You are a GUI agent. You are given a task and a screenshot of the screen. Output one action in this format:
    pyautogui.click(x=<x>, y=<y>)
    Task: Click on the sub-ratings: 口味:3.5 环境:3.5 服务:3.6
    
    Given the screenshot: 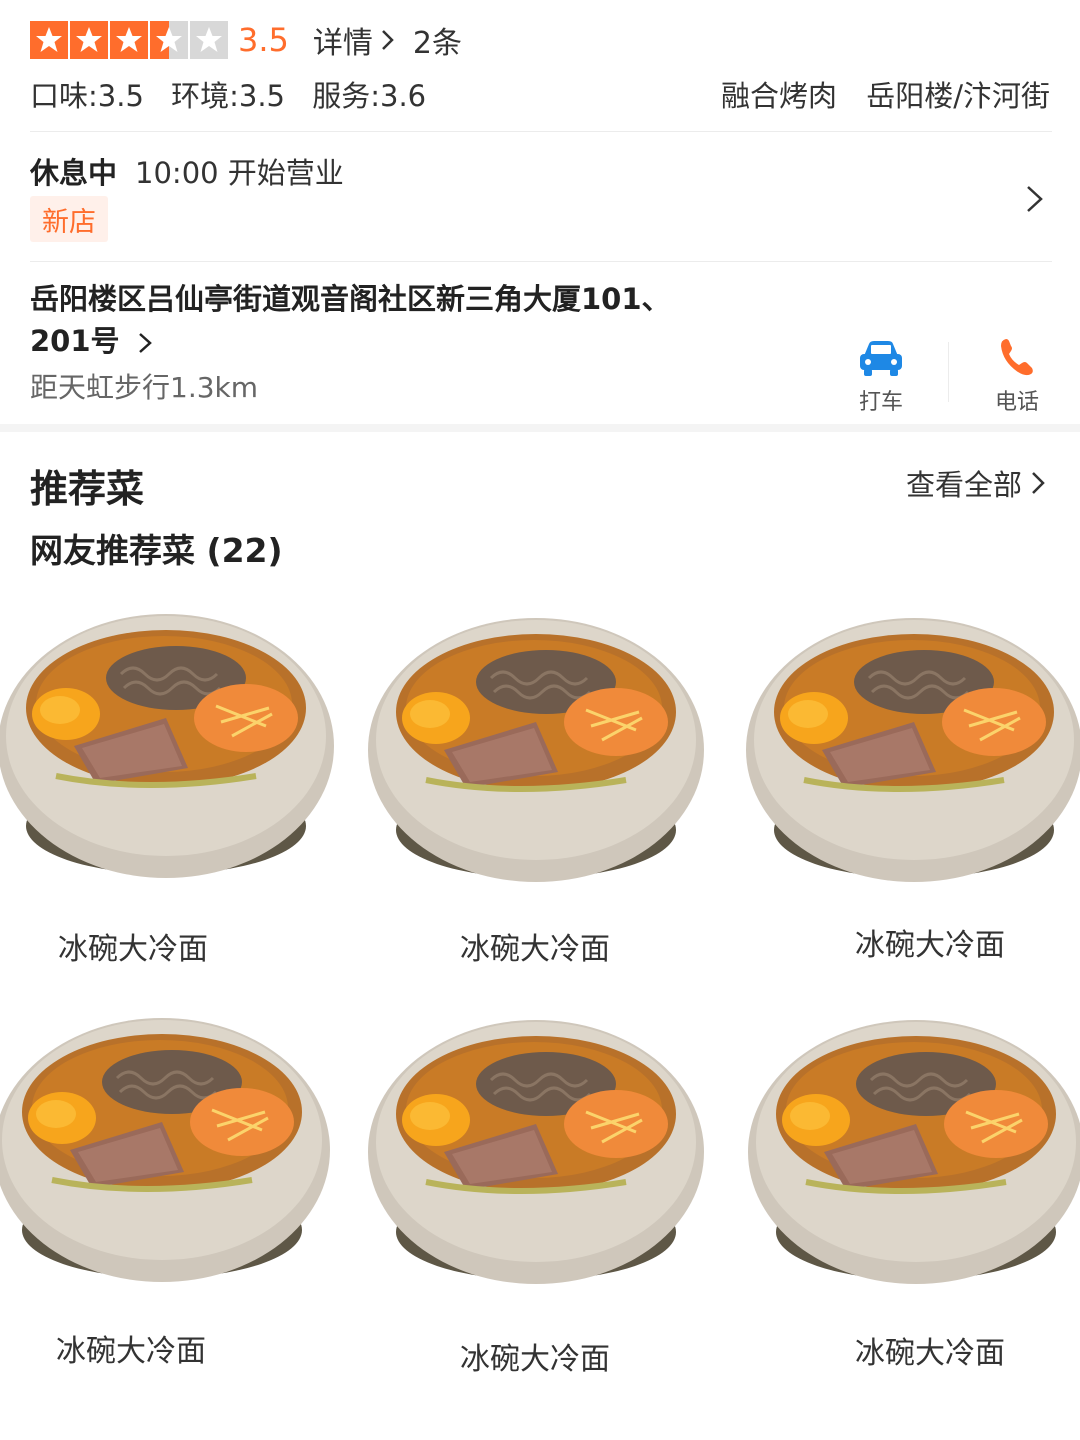 What is the action you would take?
    pyautogui.click(x=237, y=94)
    